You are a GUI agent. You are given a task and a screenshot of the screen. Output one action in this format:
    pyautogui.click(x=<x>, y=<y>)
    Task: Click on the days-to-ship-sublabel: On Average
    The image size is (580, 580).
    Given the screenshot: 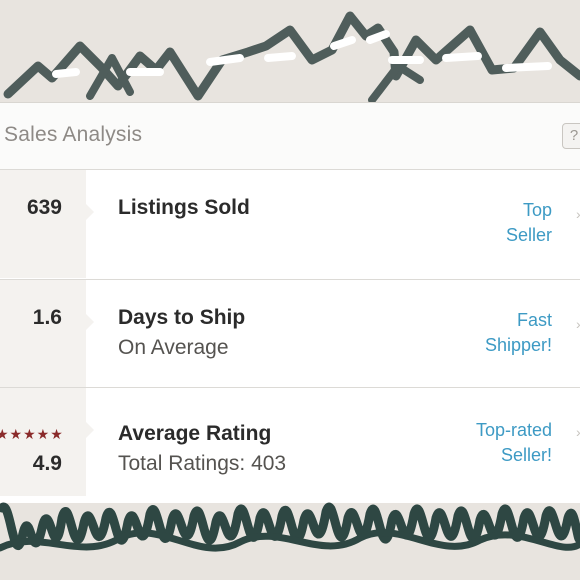 What is the action you would take?
    pyautogui.click(x=173, y=347)
    